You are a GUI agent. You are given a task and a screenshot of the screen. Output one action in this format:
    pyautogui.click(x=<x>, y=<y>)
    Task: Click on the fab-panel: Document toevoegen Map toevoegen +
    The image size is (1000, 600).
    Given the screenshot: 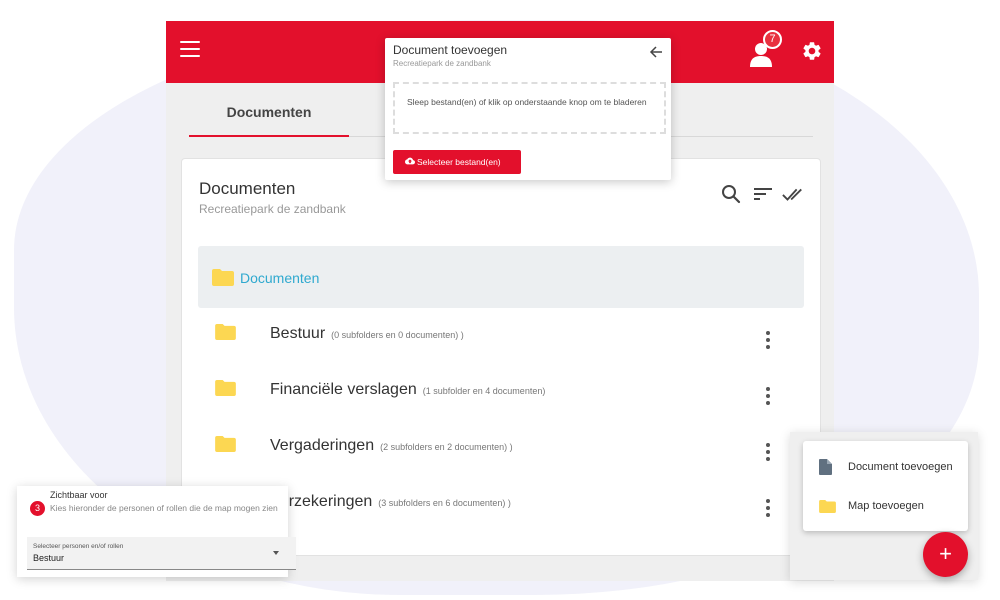 What is the action you would take?
    pyautogui.click(x=884, y=506)
    